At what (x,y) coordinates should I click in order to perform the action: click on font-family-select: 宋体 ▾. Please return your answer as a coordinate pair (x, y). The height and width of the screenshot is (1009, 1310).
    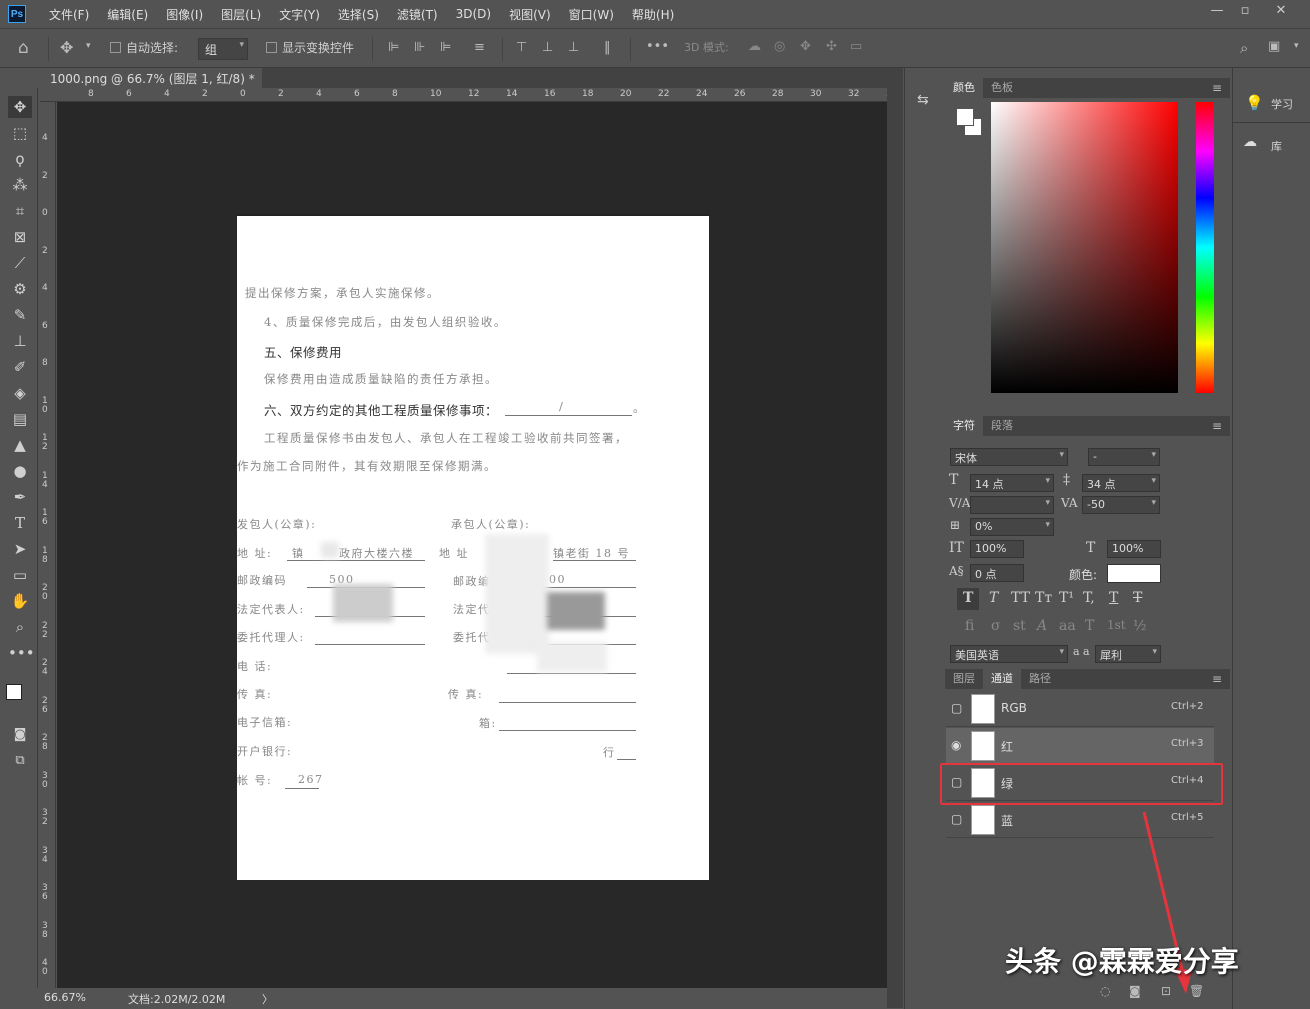
    Looking at the image, I should click on (1009, 457).